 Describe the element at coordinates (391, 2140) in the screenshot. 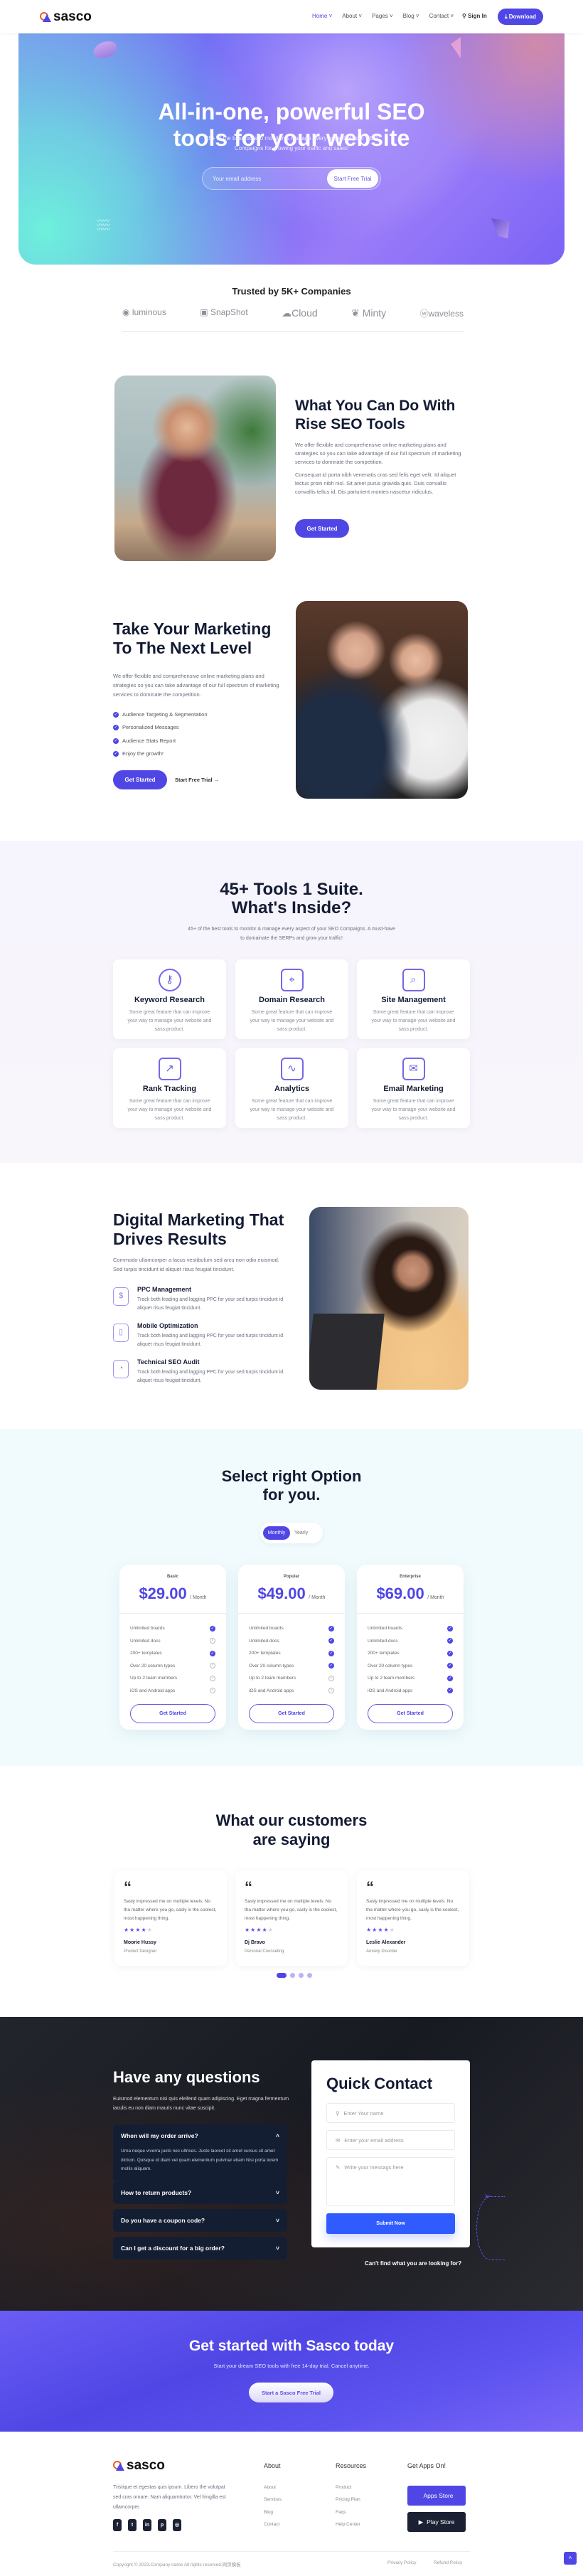

I see `email-field: ✉ Enter your email address` at that location.